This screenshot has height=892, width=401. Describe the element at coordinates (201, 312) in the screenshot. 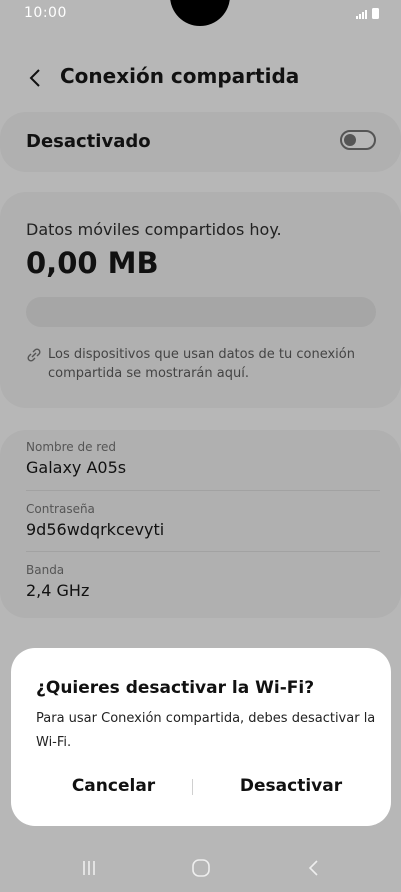

I see `data-usage-progress-bar` at that location.